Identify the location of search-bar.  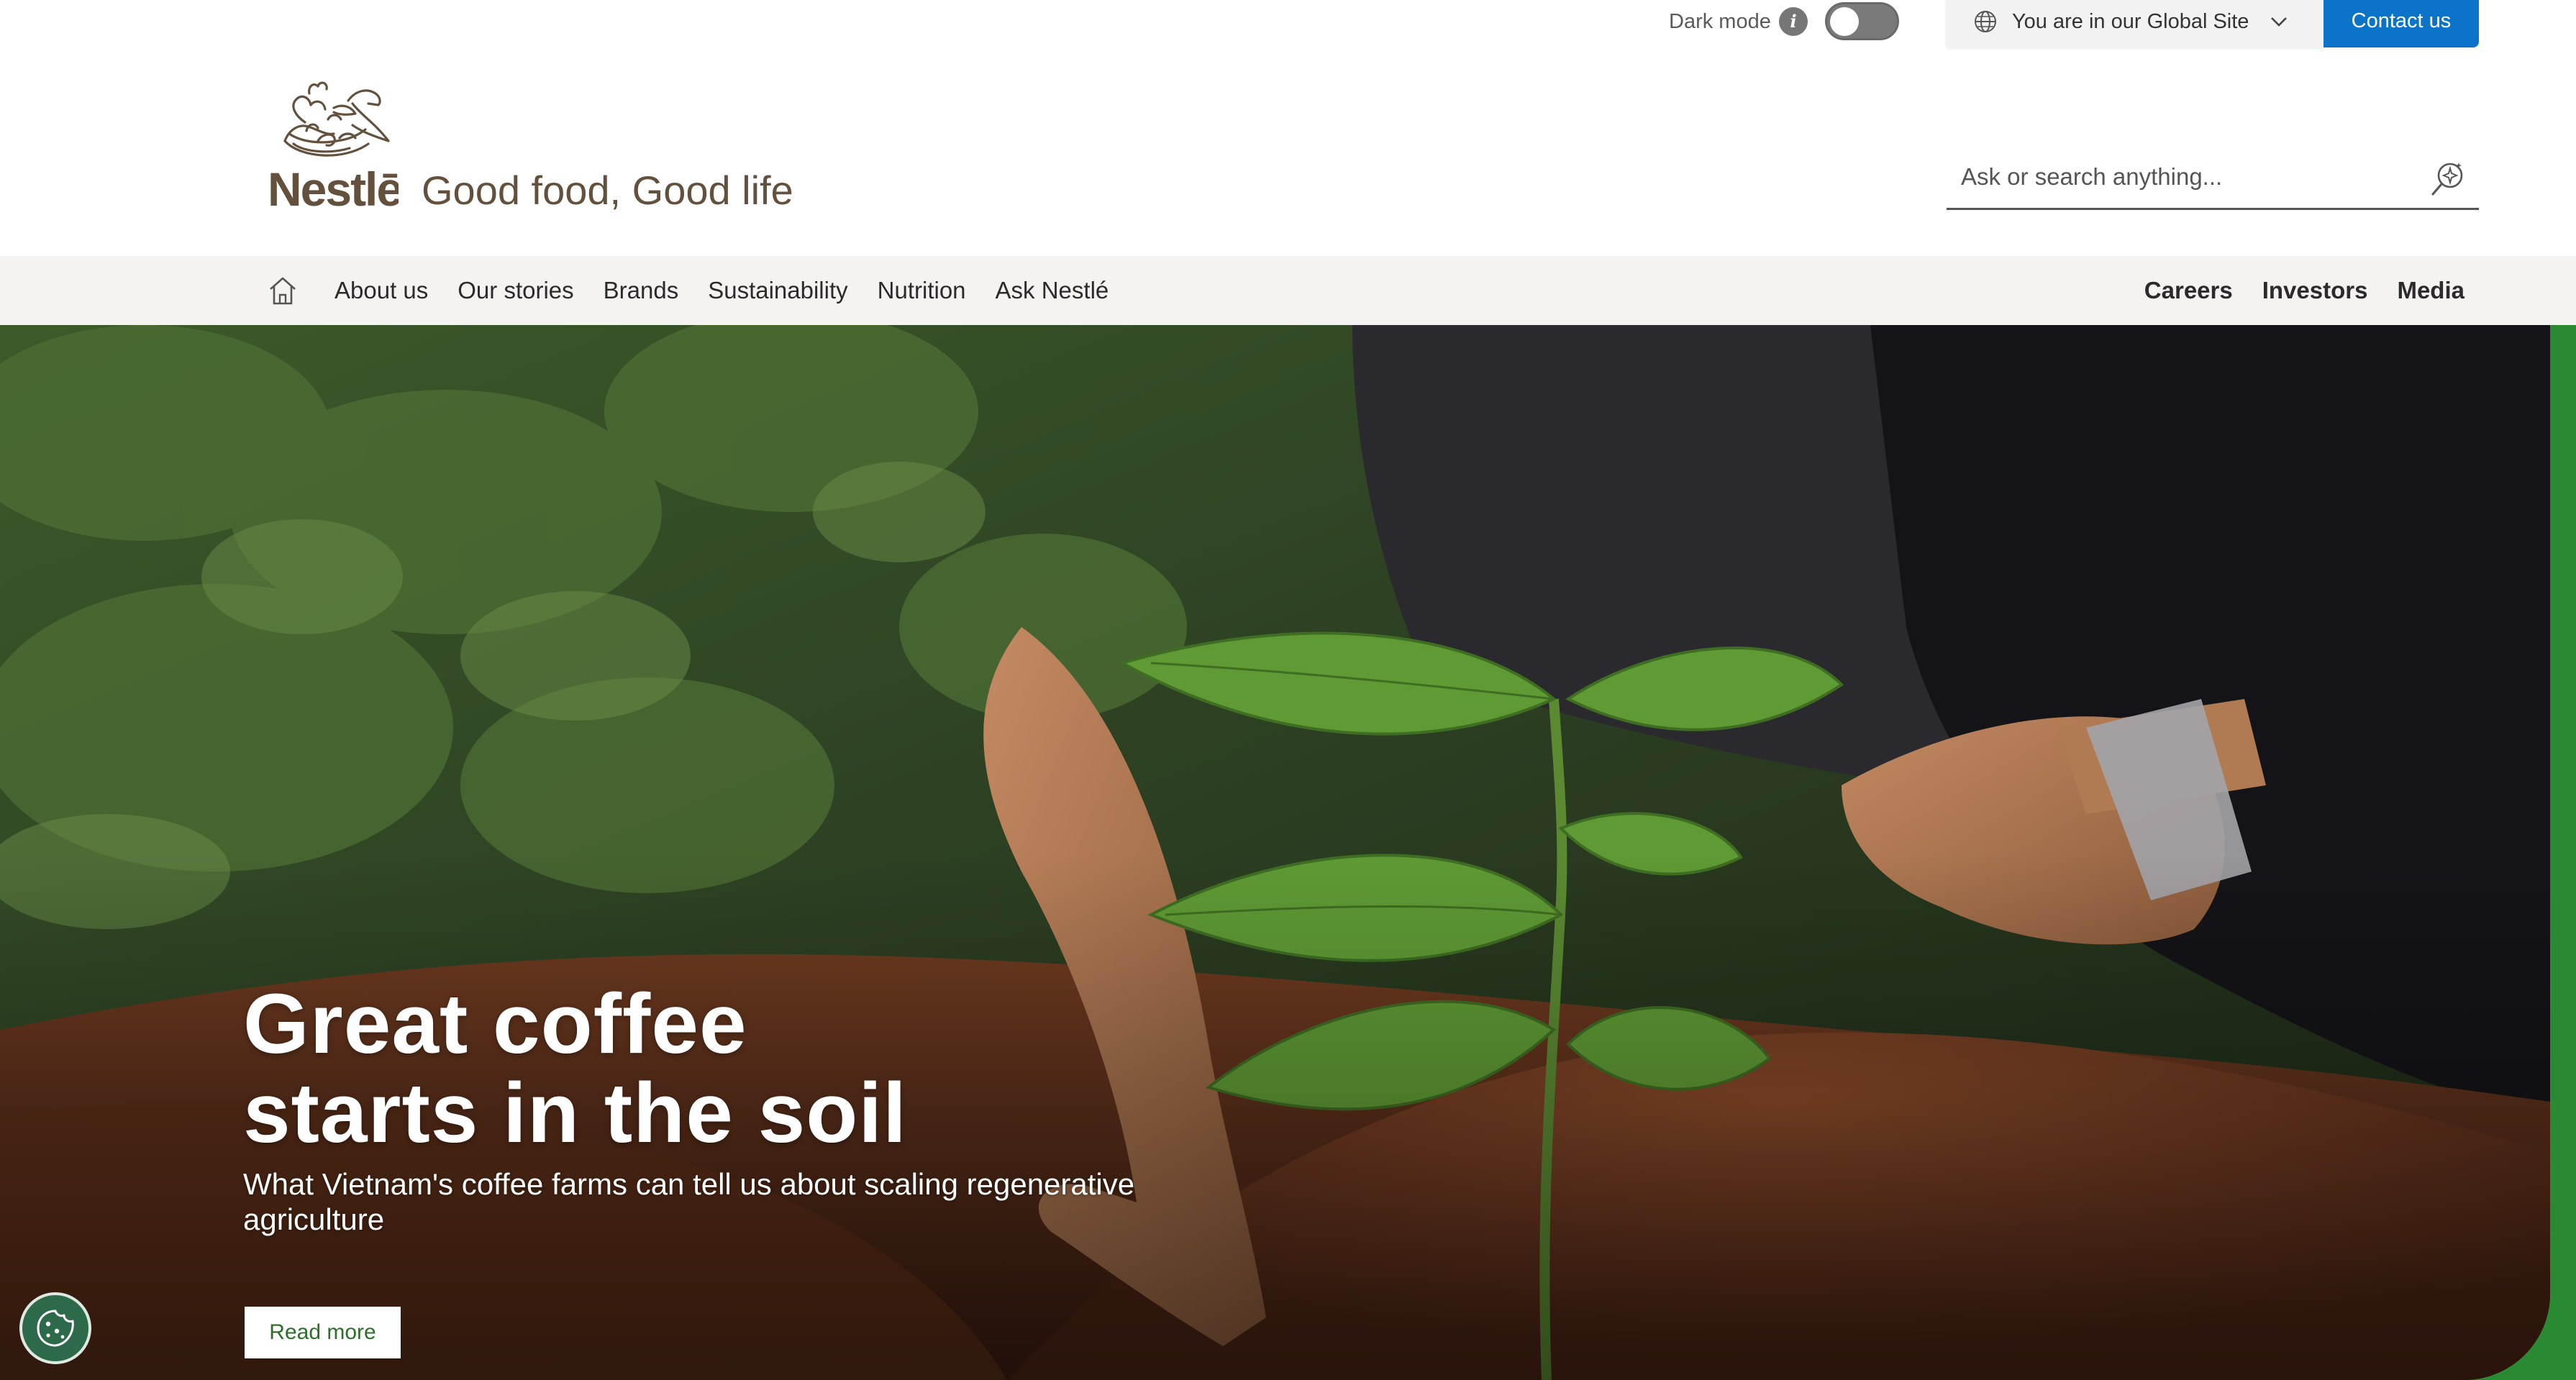
(2213, 180).